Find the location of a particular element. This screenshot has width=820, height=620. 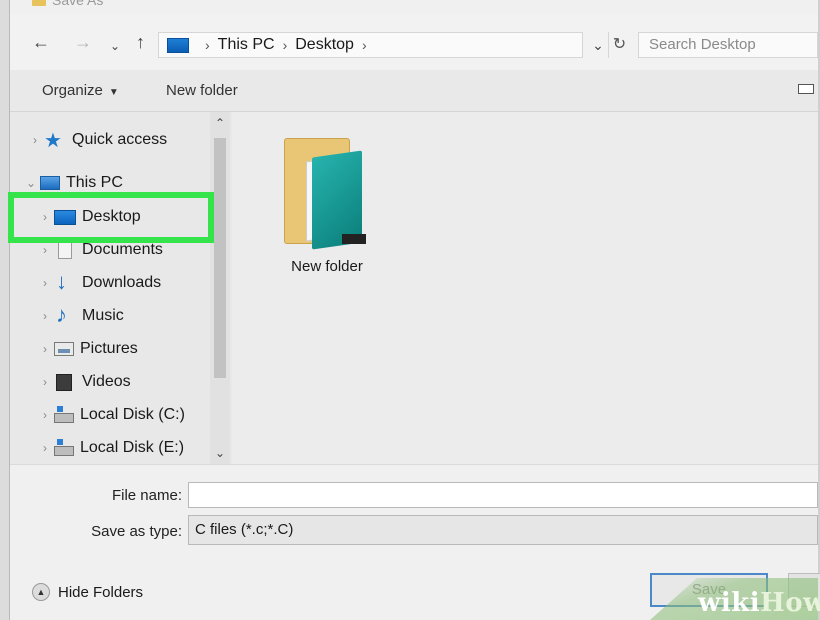

tree-item-label: This PC is located at coordinates (94, 182).